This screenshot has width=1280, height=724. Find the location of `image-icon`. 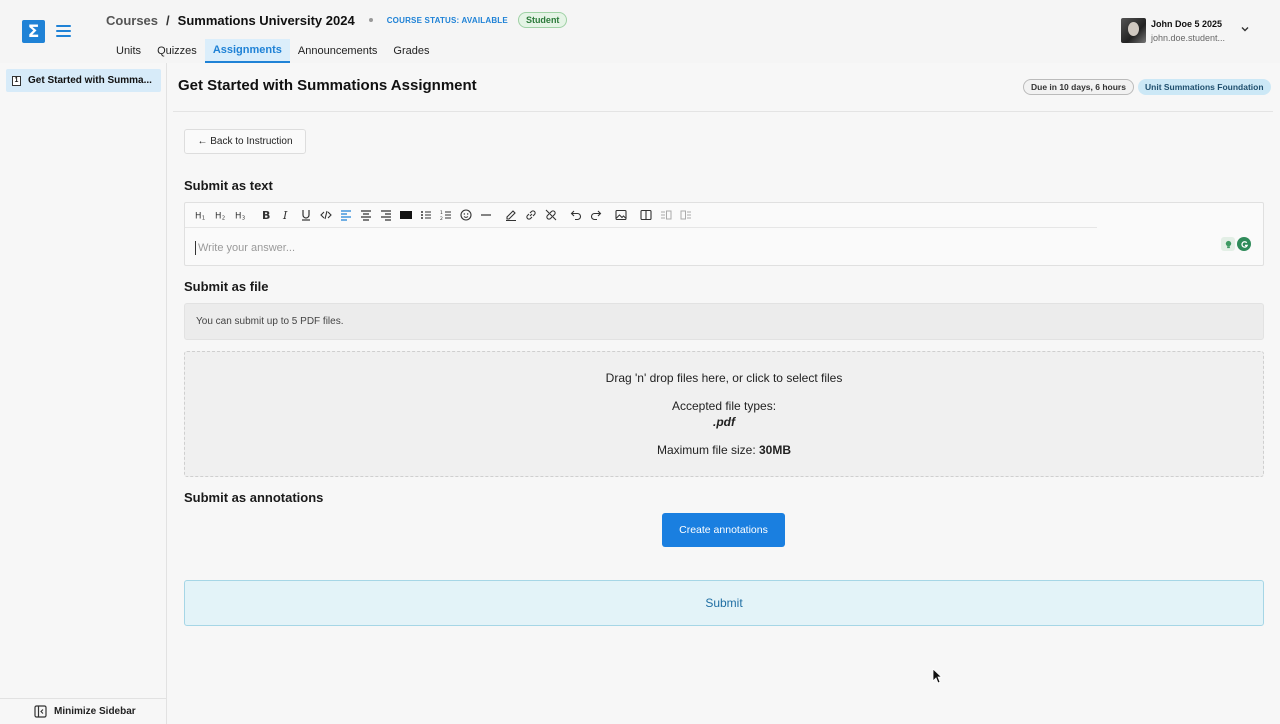

image-icon is located at coordinates (621, 215).